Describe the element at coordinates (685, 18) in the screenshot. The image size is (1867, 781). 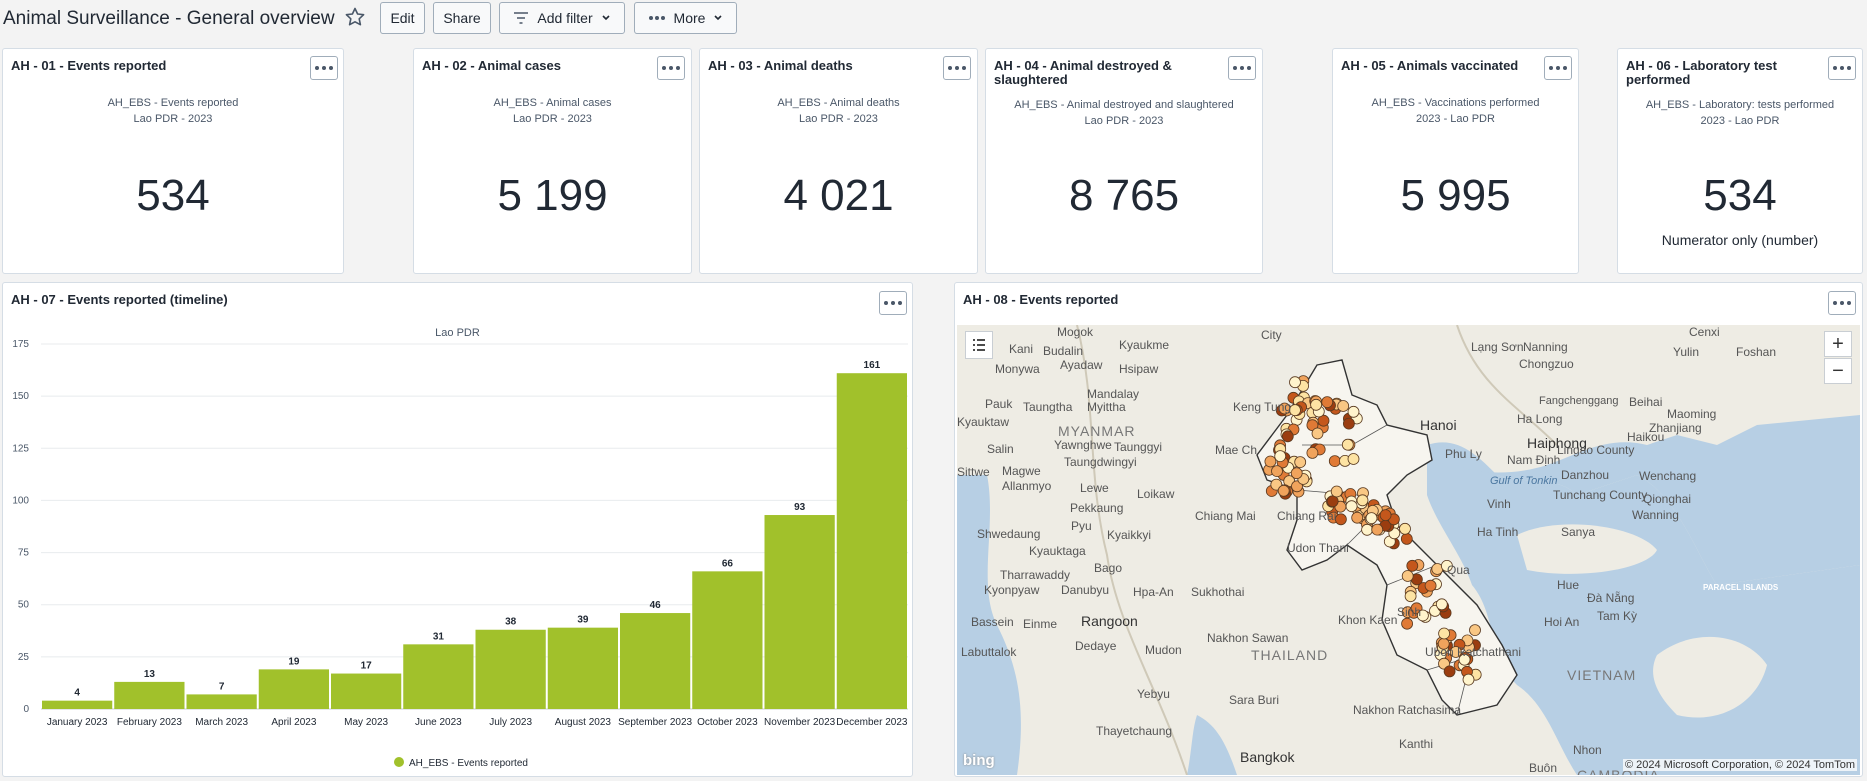
I see `more-button: More` at that location.